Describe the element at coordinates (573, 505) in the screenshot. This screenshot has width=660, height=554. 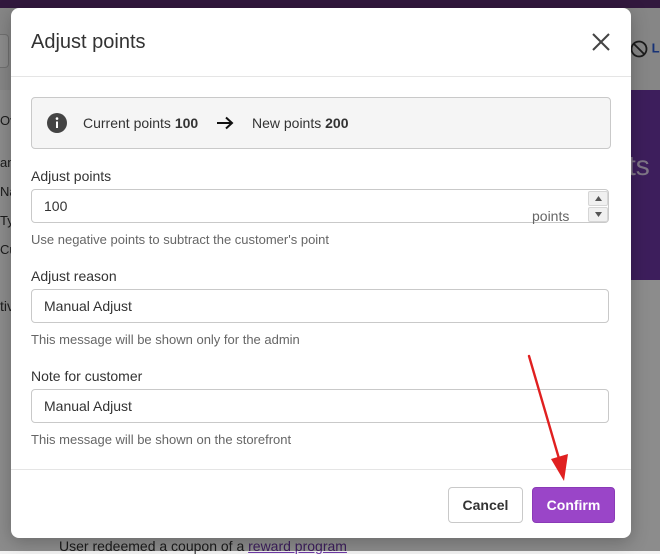
I see `confirm-button: Confirm` at that location.